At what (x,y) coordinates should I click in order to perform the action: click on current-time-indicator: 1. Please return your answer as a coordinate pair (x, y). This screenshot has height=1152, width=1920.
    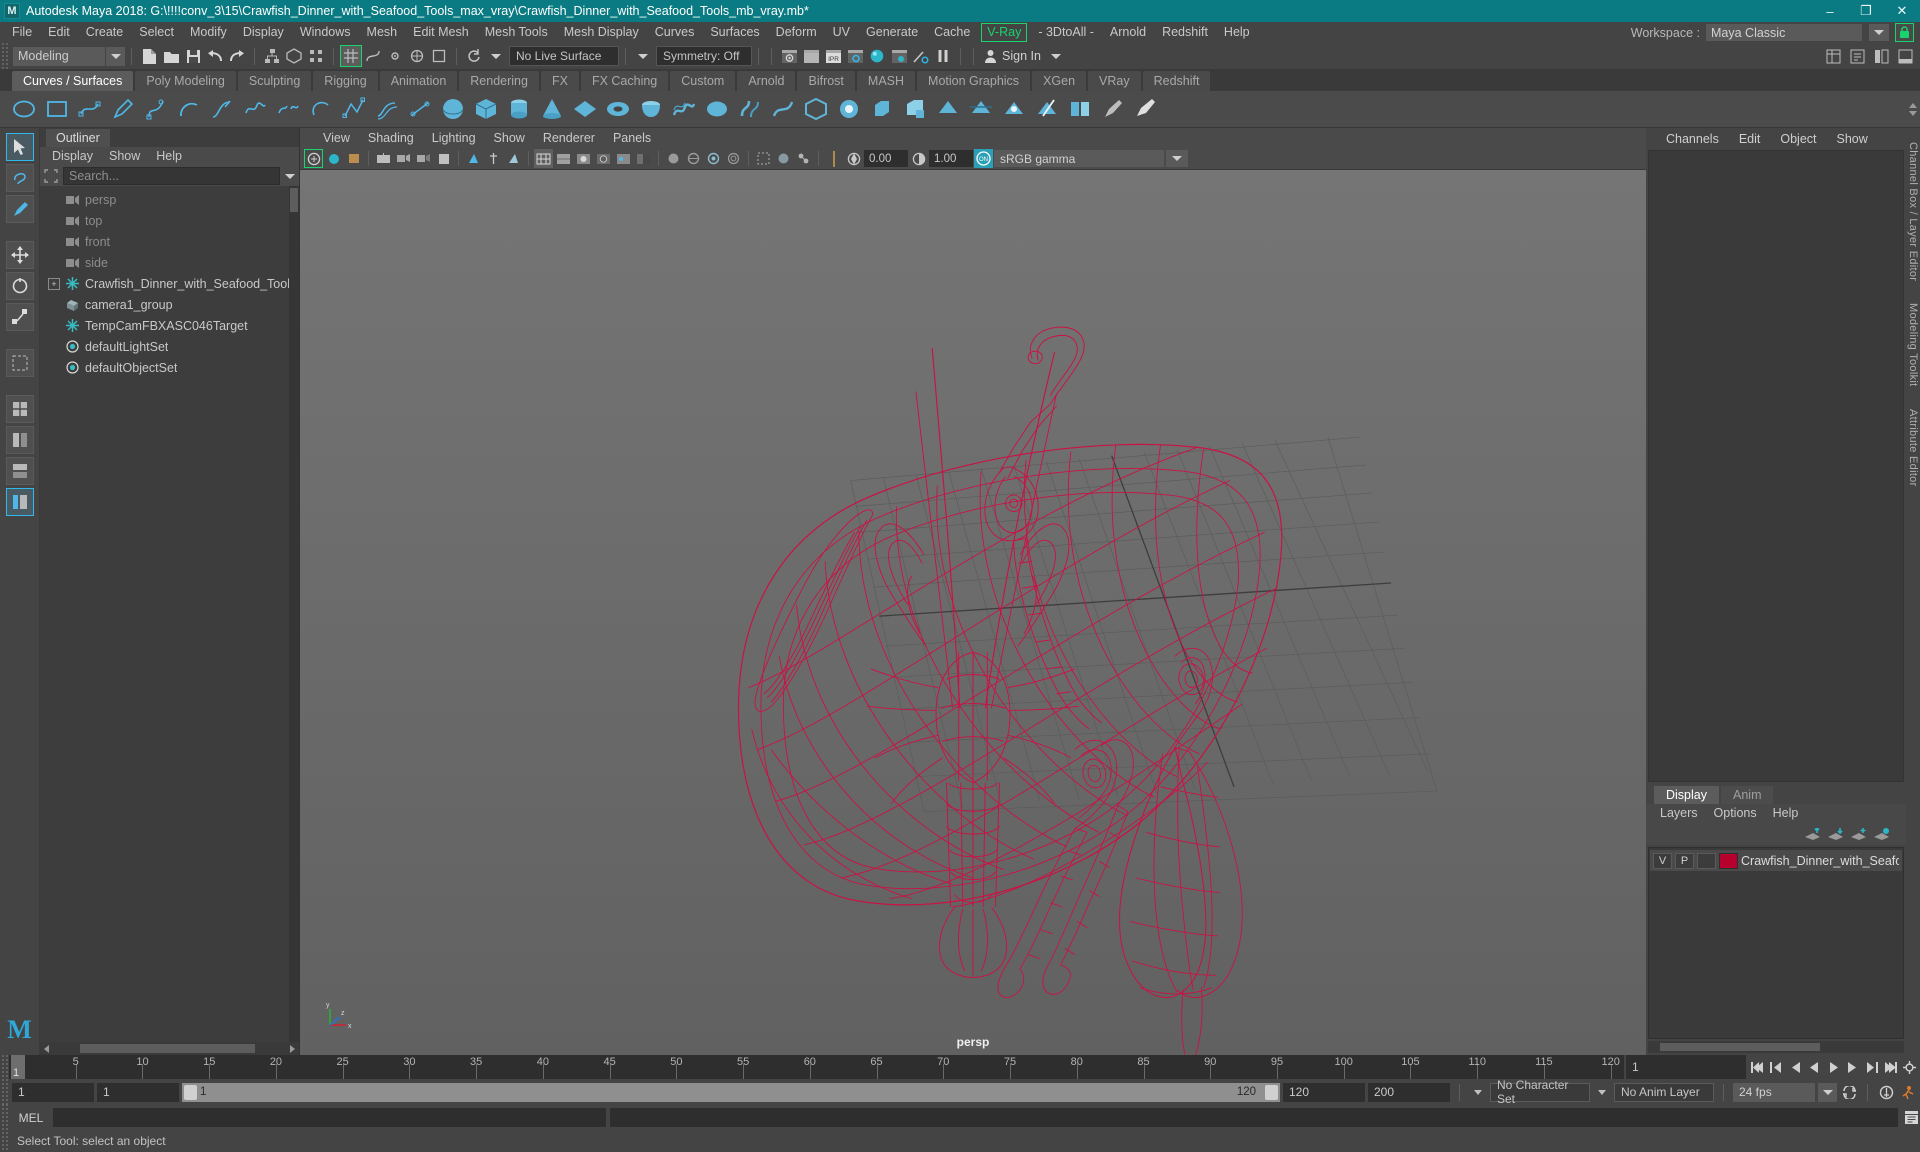
    Looking at the image, I should click on (18, 1067).